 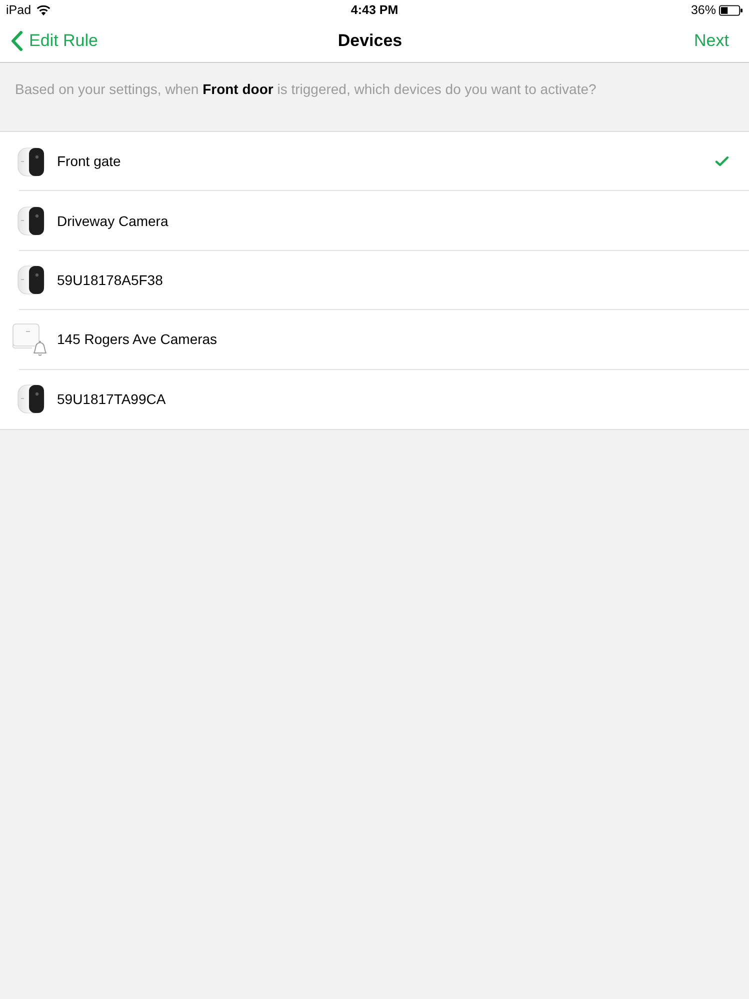 I want to click on device-name: 145 Rogers Ave Cameras, so click(x=137, y=339).